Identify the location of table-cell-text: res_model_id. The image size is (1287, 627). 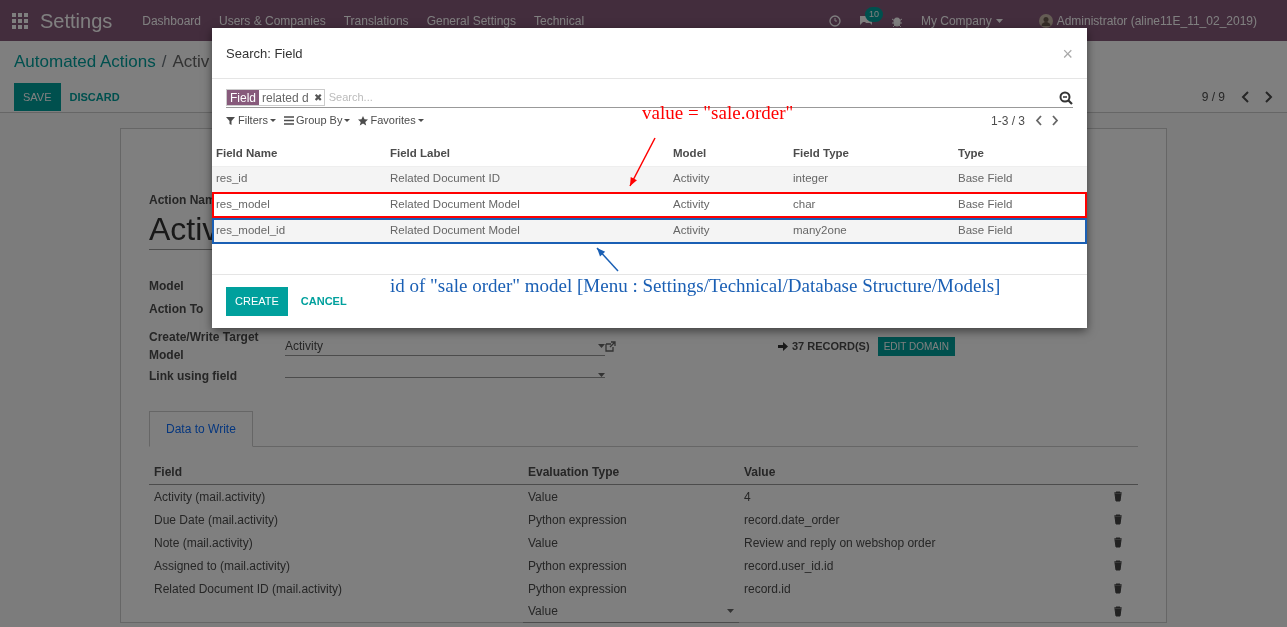
(251, 231).